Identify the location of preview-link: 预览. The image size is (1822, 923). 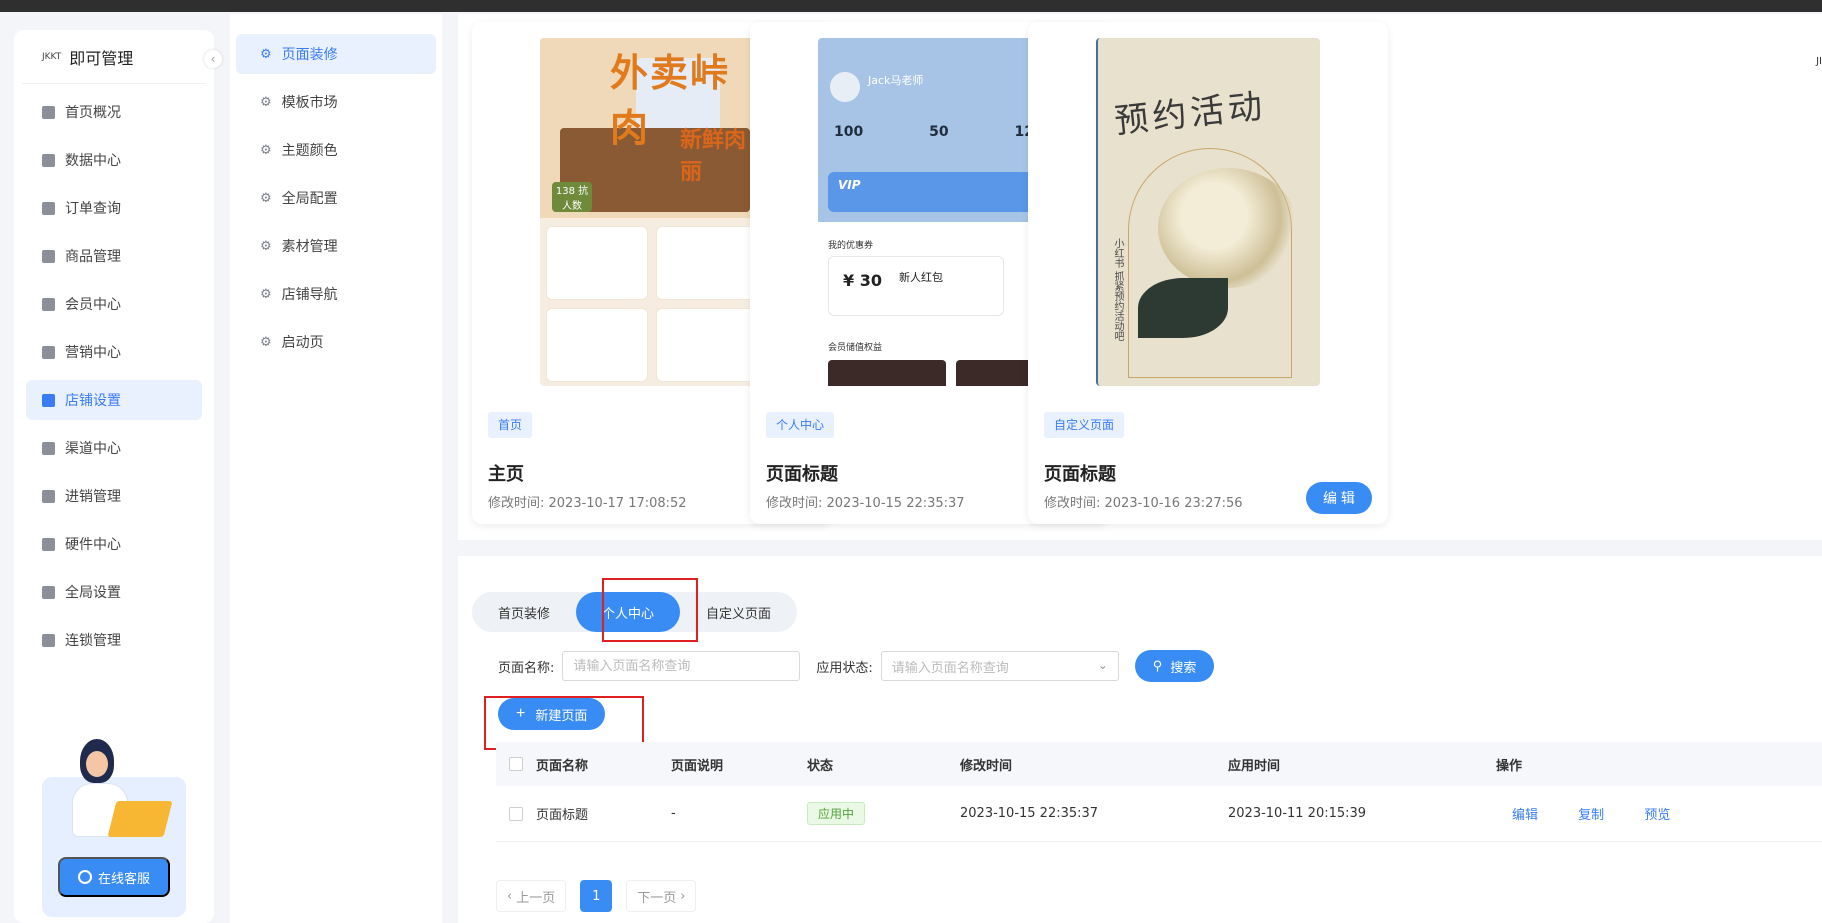
(1657, 815).